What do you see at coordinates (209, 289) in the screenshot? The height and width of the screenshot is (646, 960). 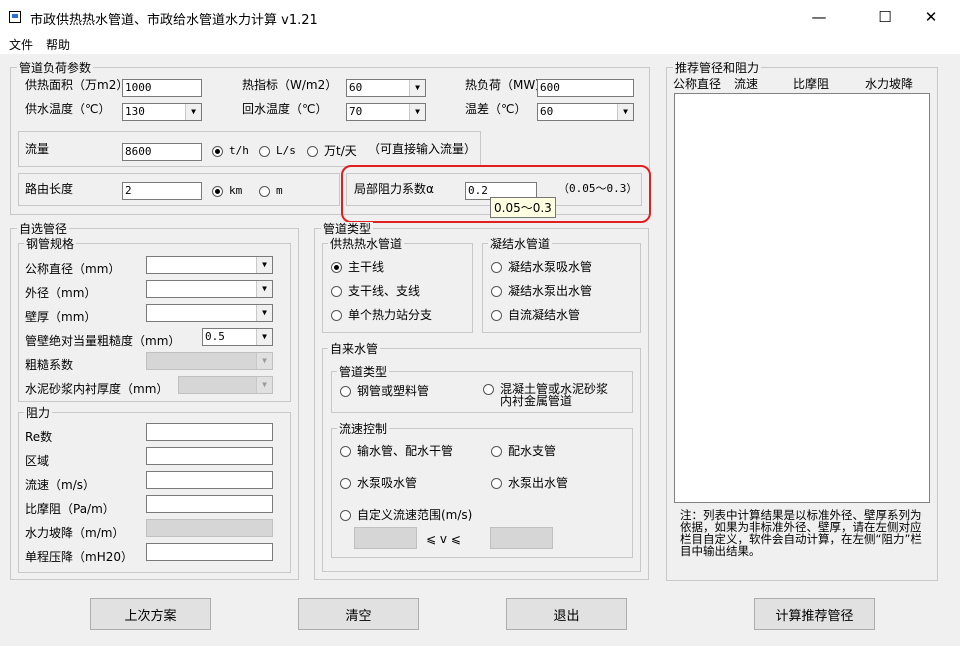 I see `od-select: ▼` at bounding box center [209, 289].